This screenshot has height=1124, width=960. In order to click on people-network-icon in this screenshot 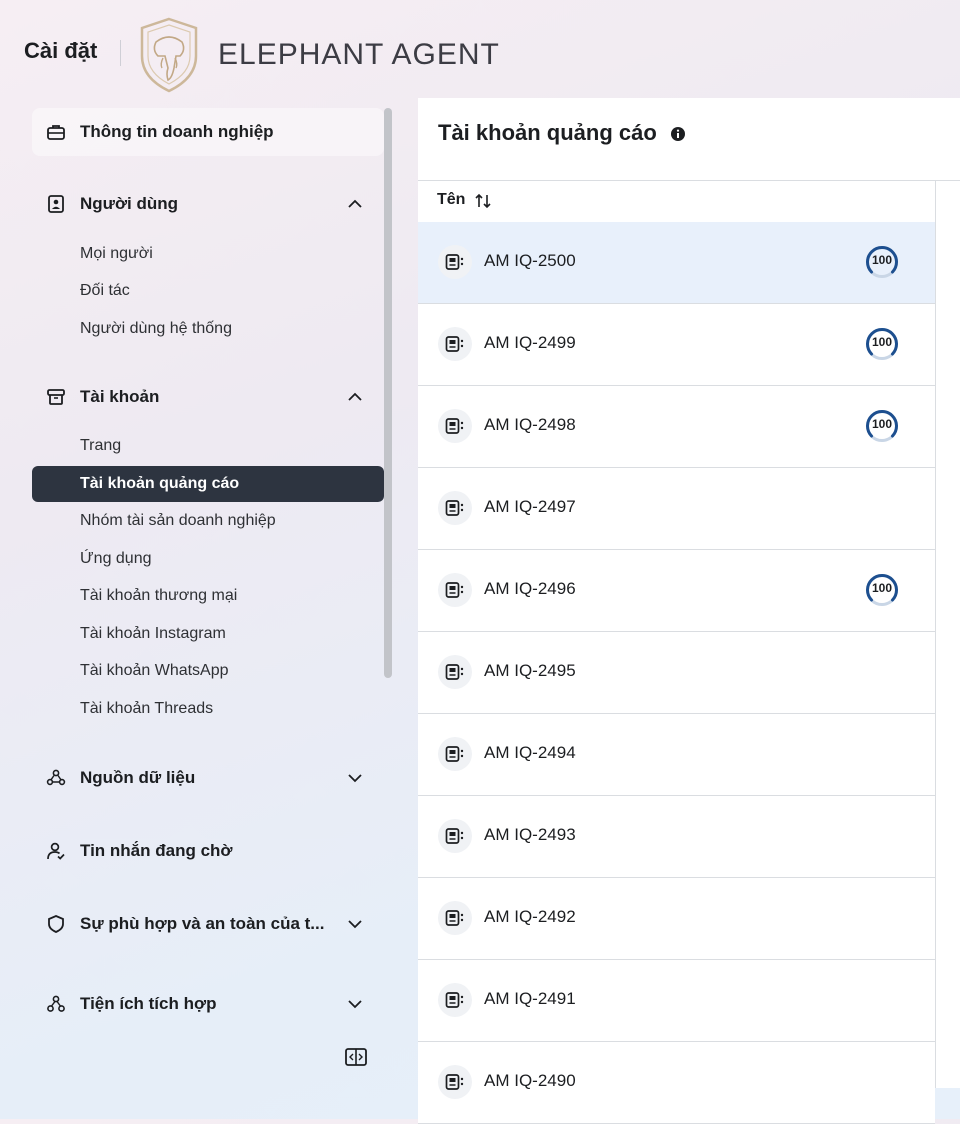, I will do `click(56, 777)`.